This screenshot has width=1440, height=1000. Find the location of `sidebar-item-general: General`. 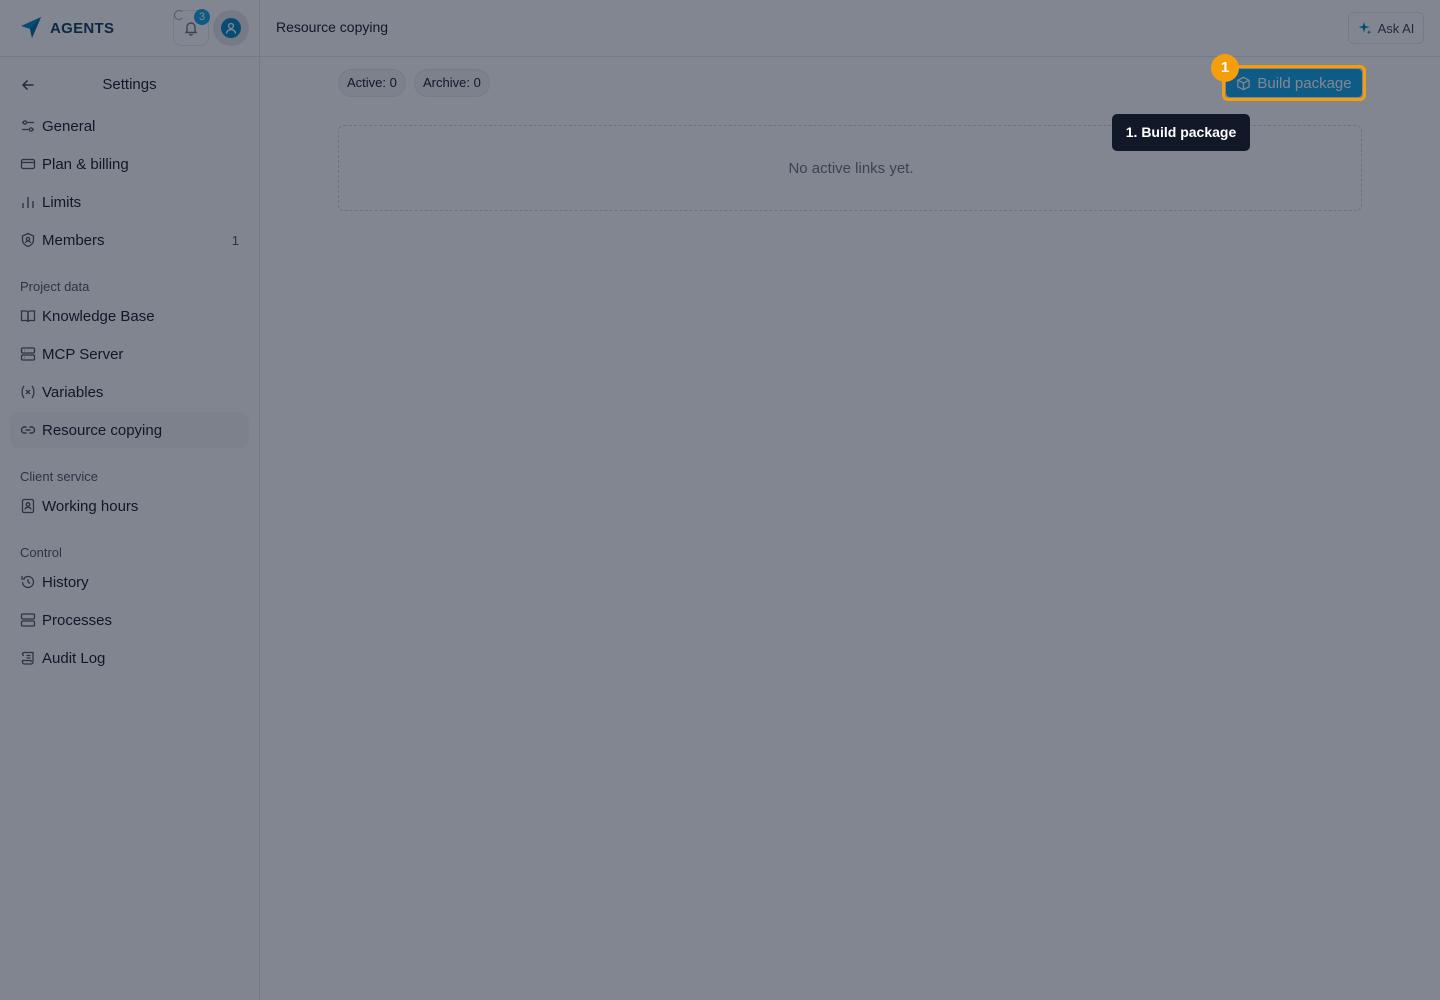

sidebar-item-general: General is located at coordinates (129, 126).